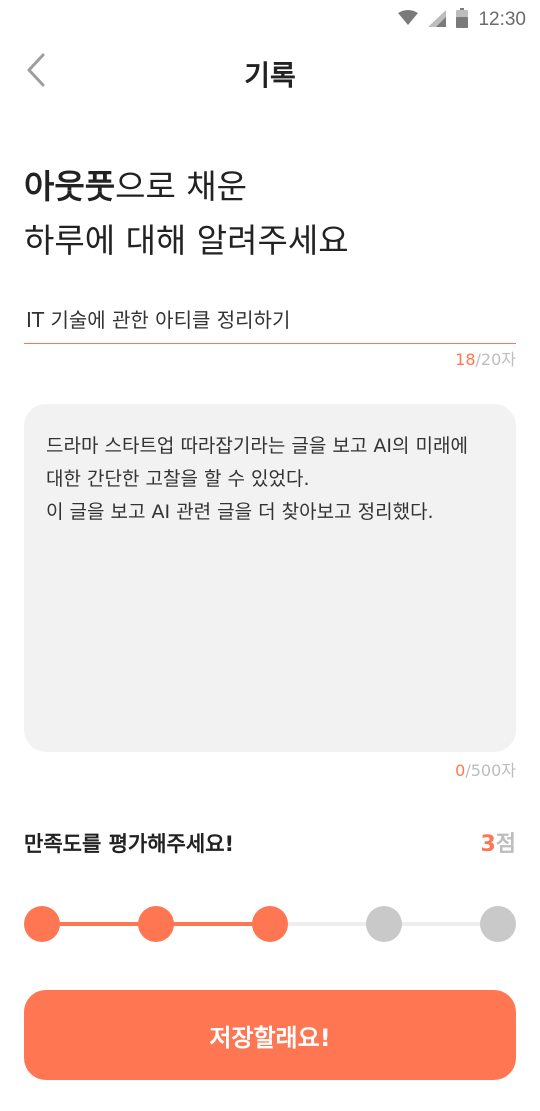 The width and height of the screenshot is (540, 1111). Describe the element at coordinates (490, 770) in the screenshot. I see `content-char-max: /500자` at that location.